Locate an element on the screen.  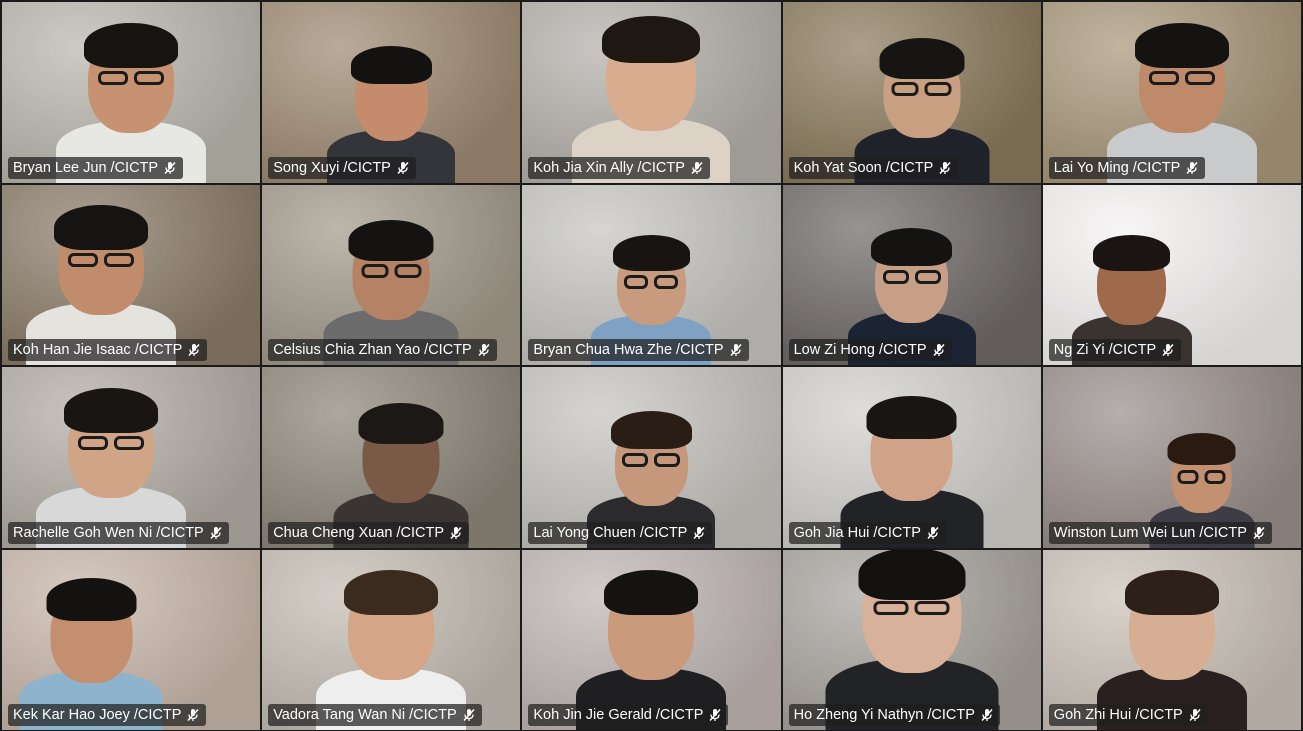
participant-tile-5: Lai Yo Ming /CICTP is located at coordinates (1171, 92).